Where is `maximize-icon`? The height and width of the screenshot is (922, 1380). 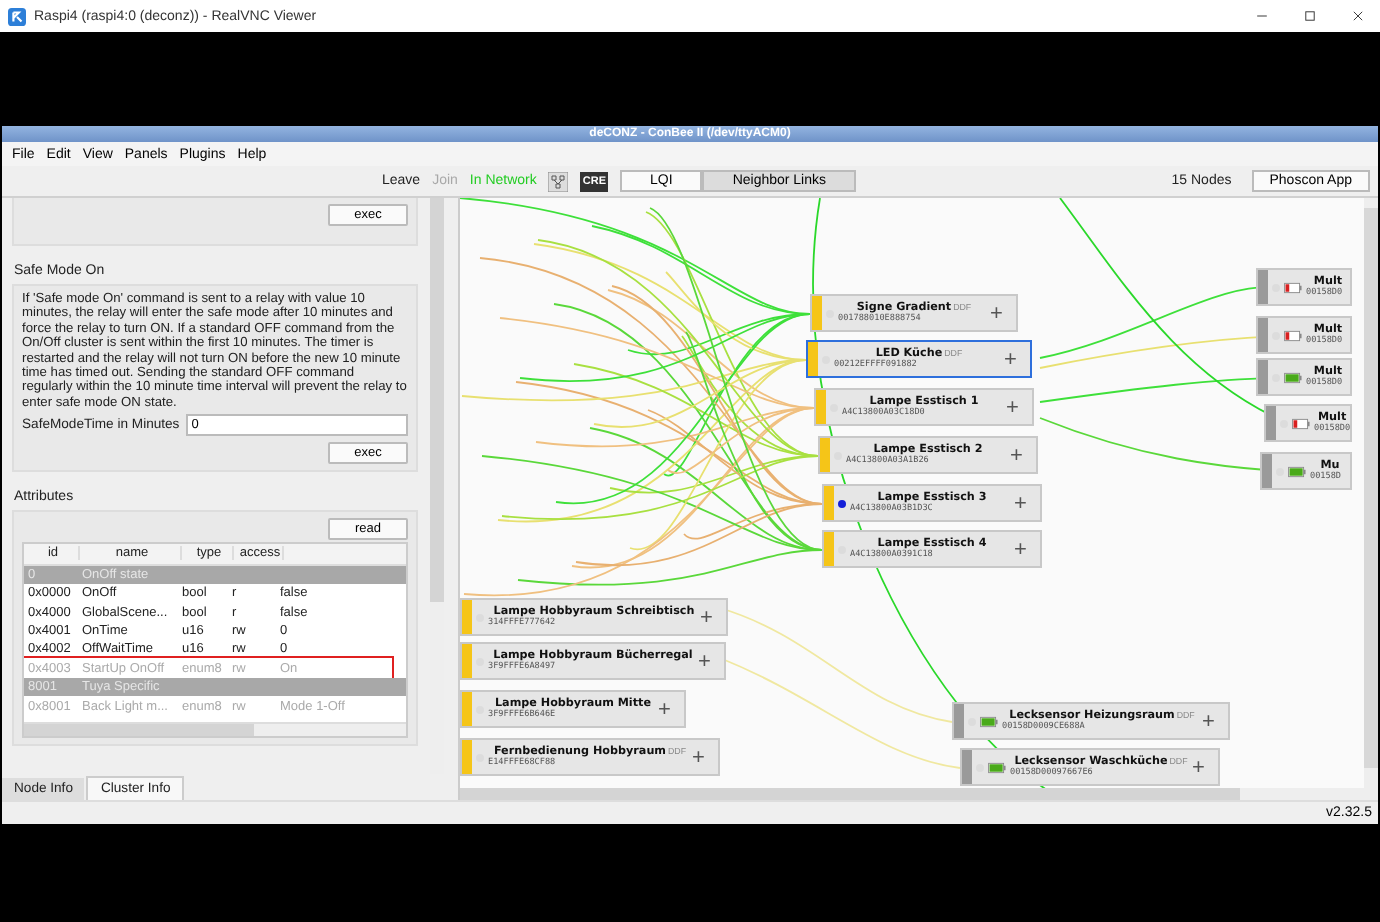
maximize-icon is located at coordinates (1310, 16).